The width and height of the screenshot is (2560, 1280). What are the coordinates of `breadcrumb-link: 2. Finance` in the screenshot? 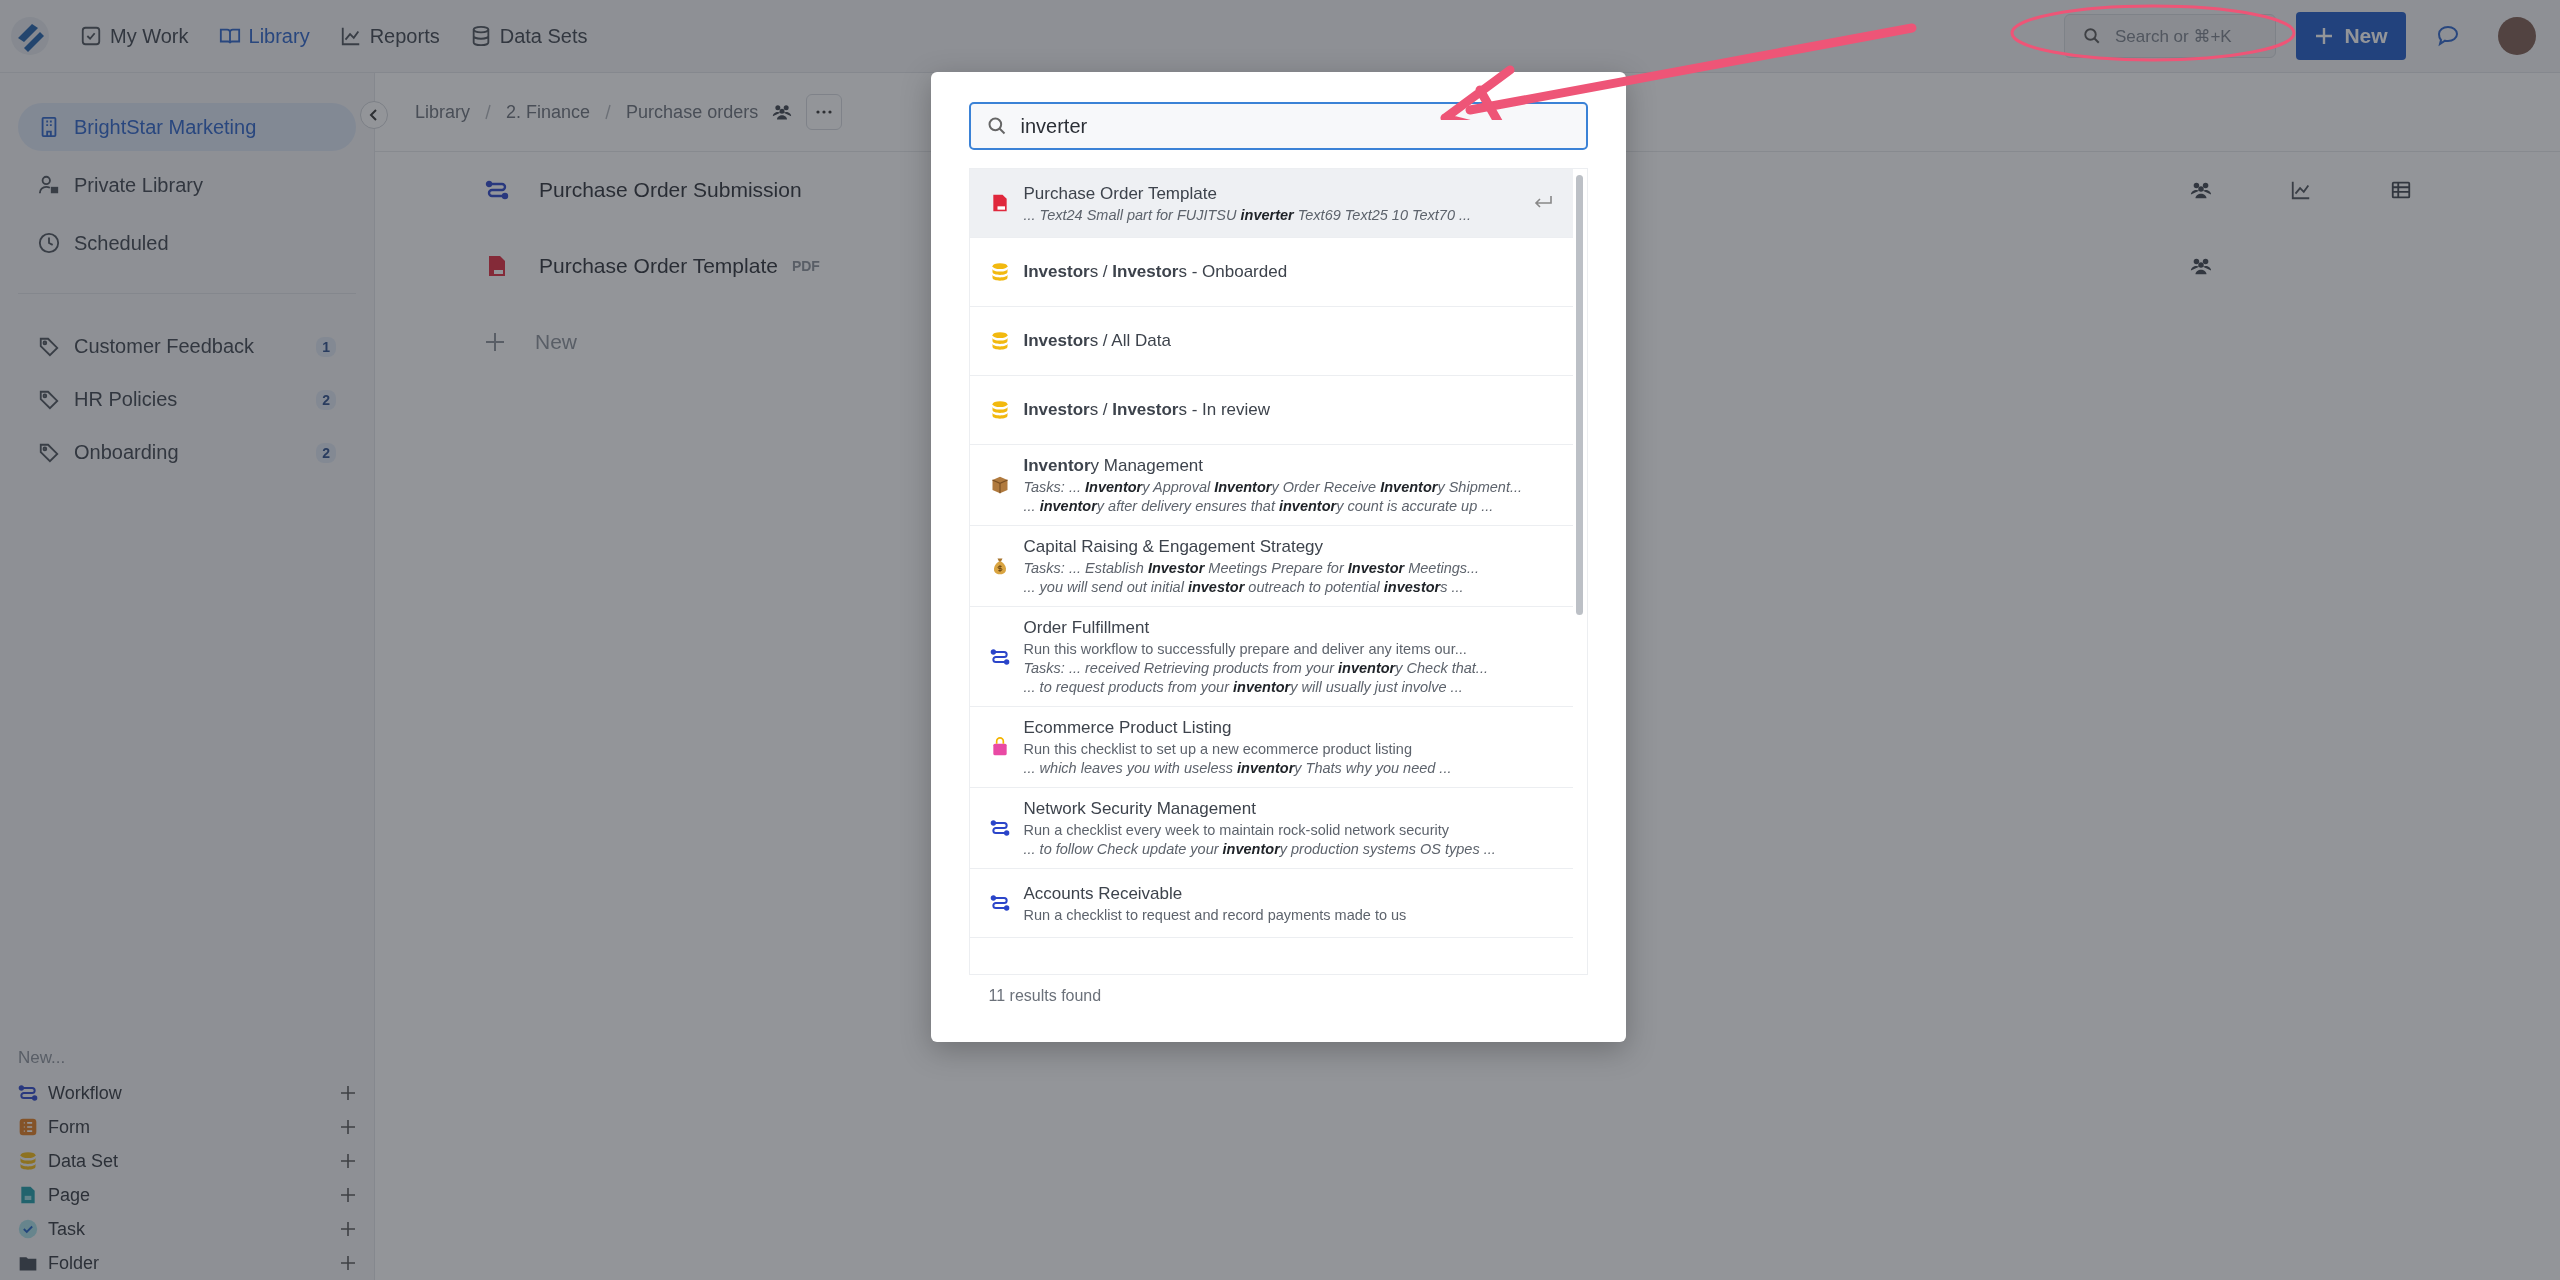 It's located at (548, 112).